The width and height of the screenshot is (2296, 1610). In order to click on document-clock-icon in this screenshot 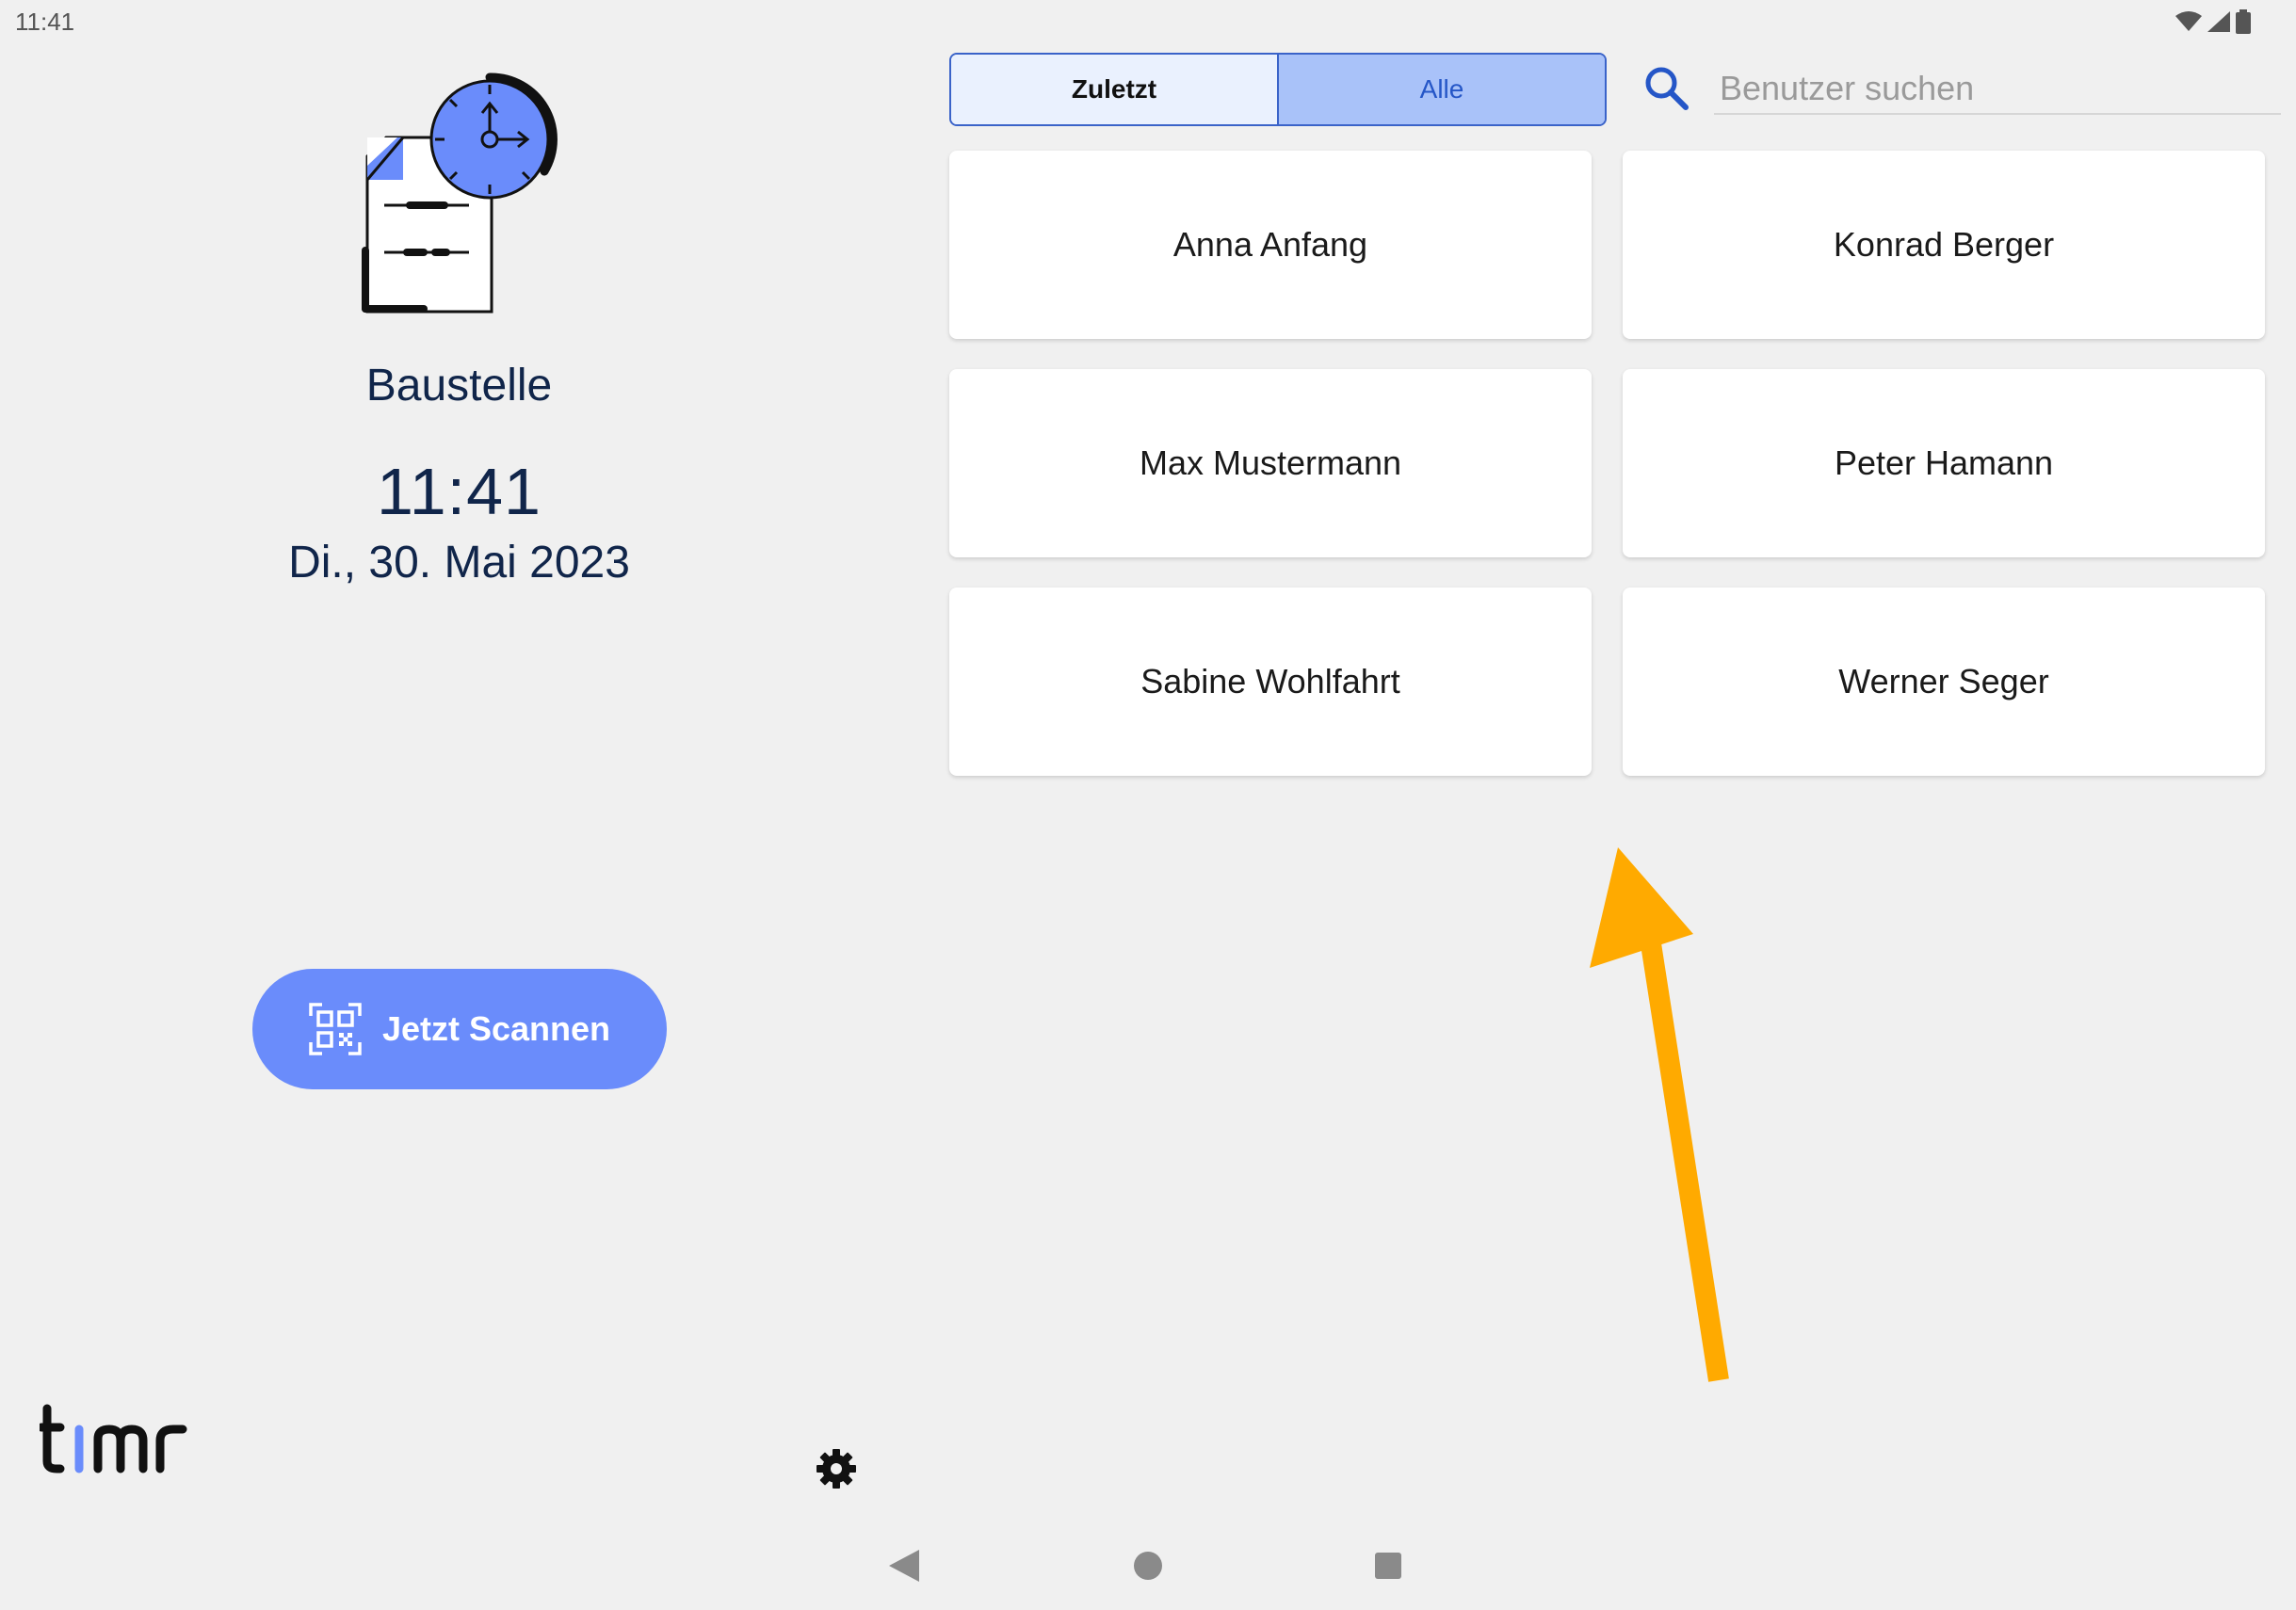, I will do `click(460, 193)`.